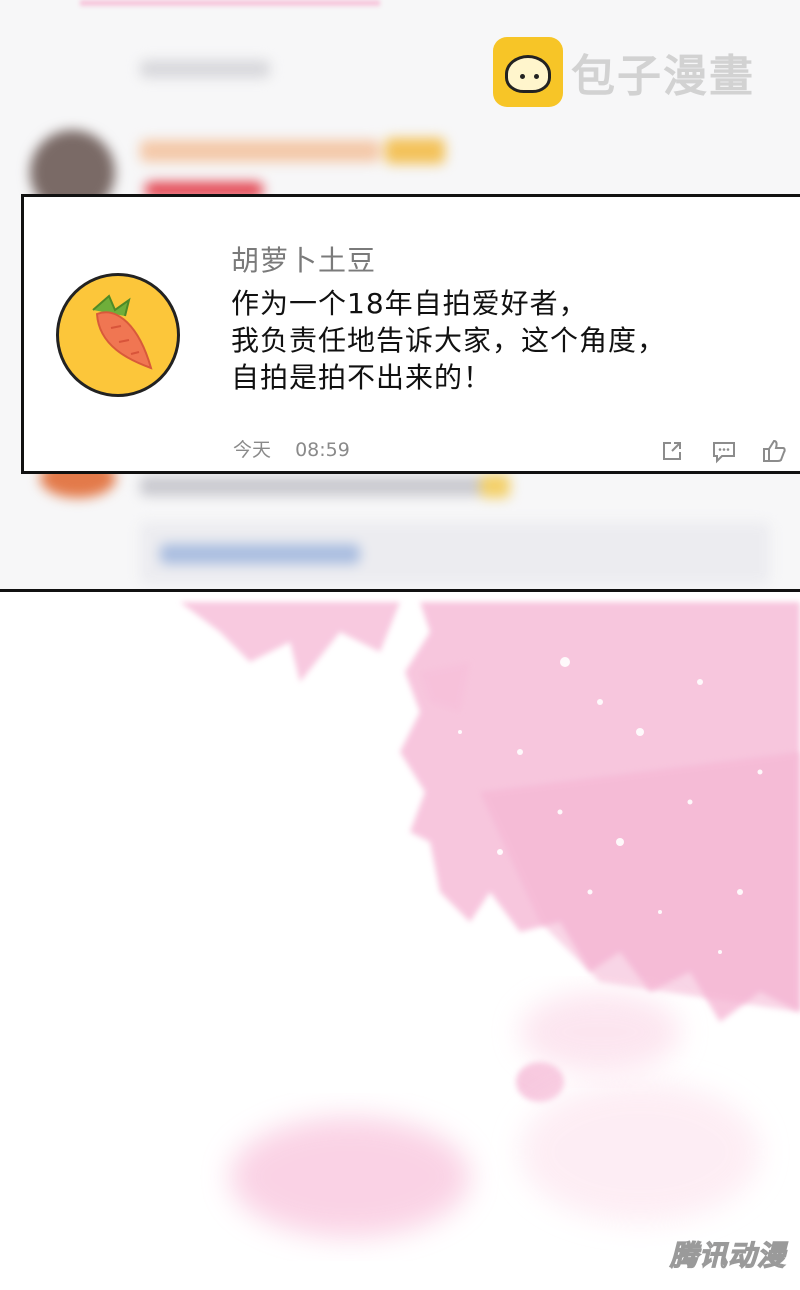 The width and height of the screenshot is (800, 1290). I want to click on comment-meta: 今天 08:59, so click(291, 448).